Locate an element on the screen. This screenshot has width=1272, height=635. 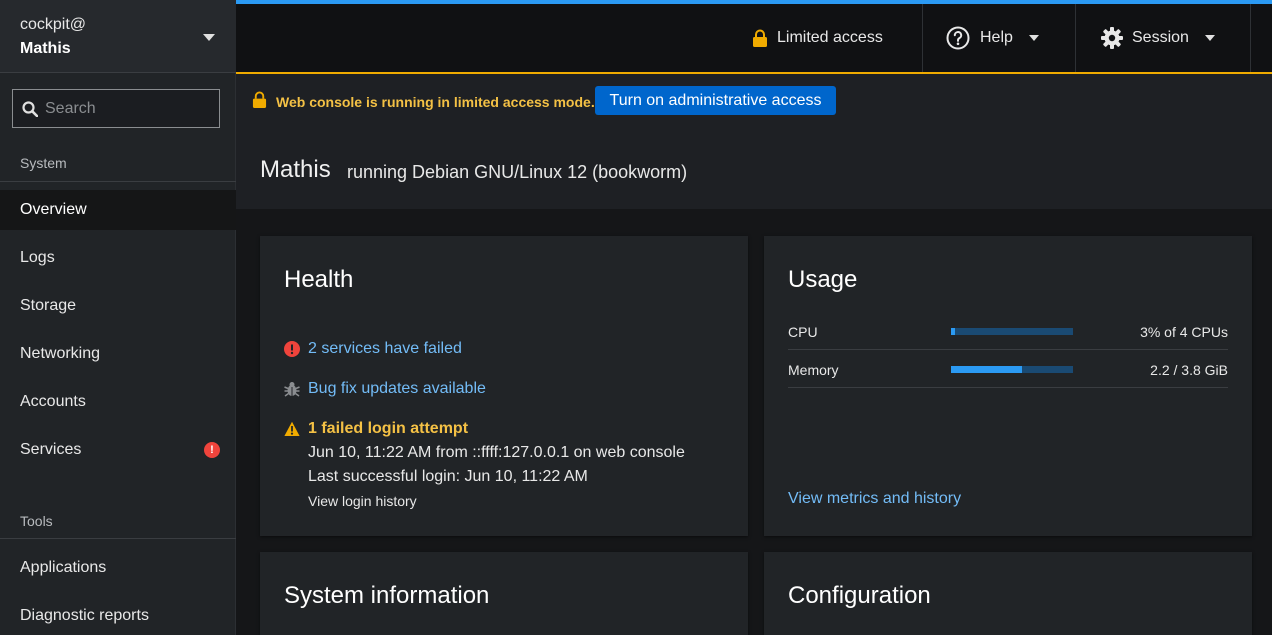
gear-icon is located at coordinates (1112, 38).